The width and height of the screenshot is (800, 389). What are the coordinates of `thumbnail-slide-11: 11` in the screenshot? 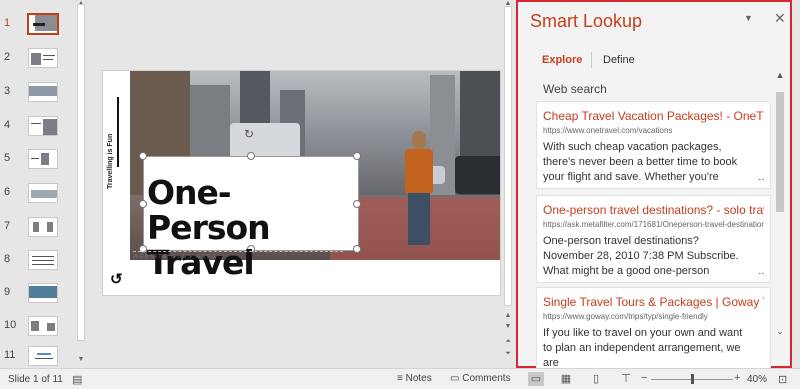 It's located at (35, 357).